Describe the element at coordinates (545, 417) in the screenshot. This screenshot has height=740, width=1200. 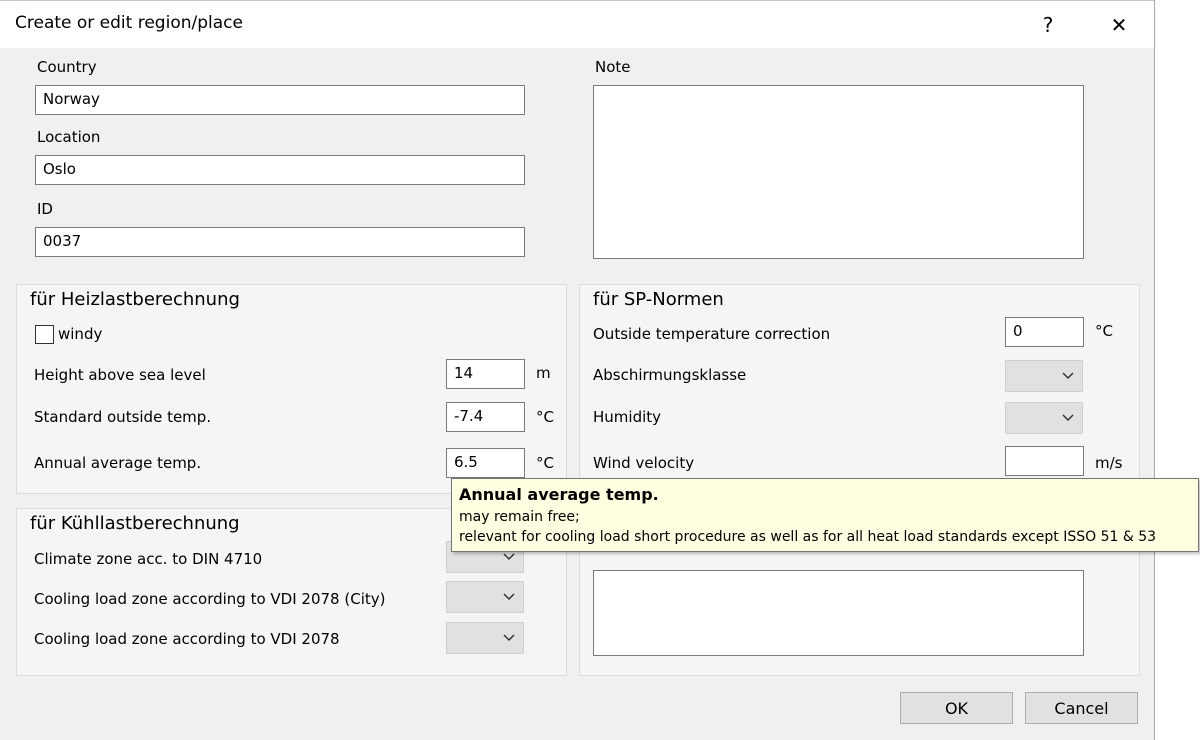
I see `std-temp-unit: °C` at that location.